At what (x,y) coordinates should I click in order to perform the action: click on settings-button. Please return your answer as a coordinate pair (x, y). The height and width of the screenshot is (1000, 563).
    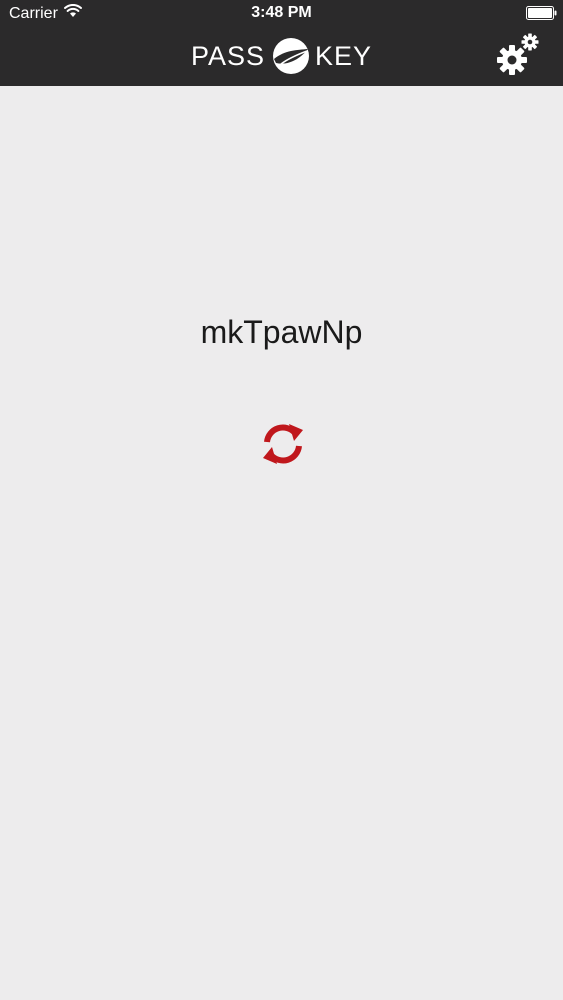
    Looking at the image, I should click on (518, 54).